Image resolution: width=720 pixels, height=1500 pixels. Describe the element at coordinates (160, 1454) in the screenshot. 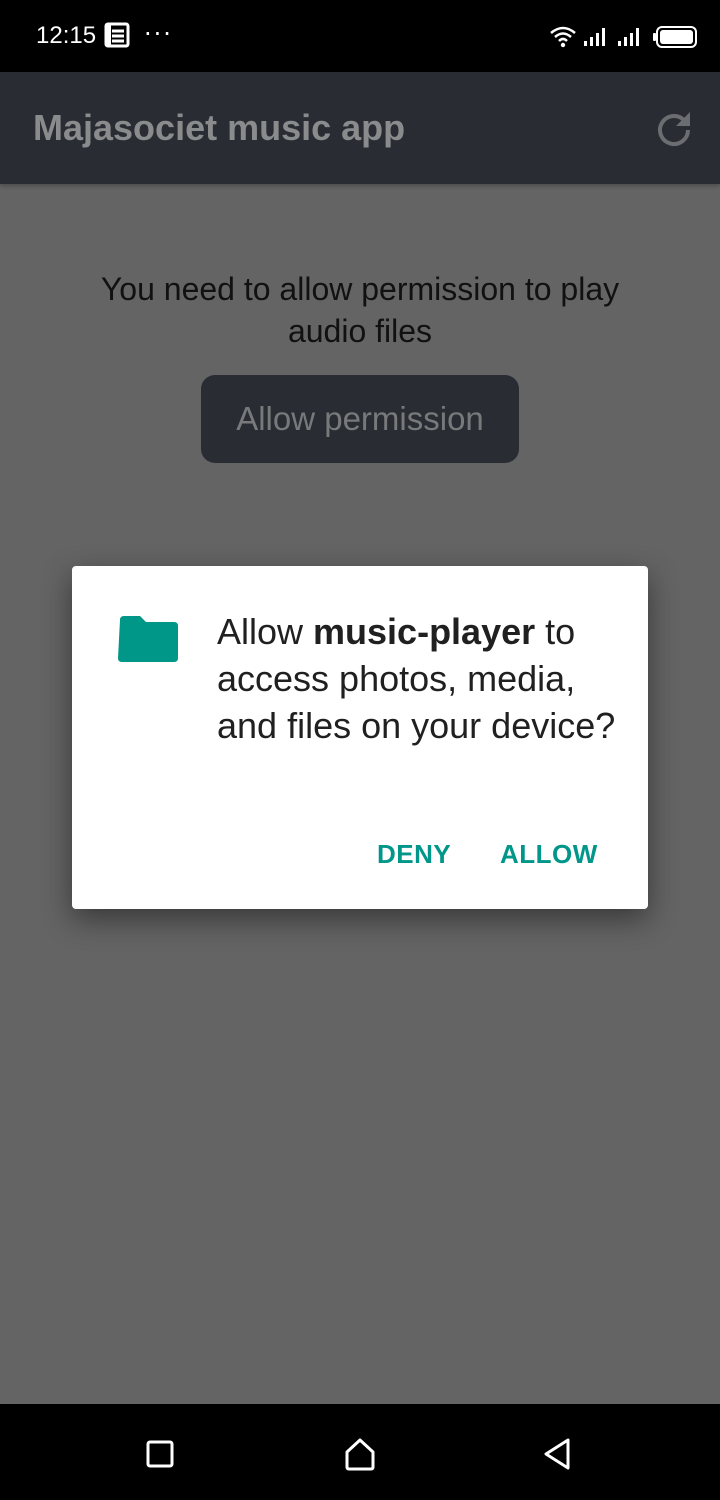

I see `recents-icon` at that location.